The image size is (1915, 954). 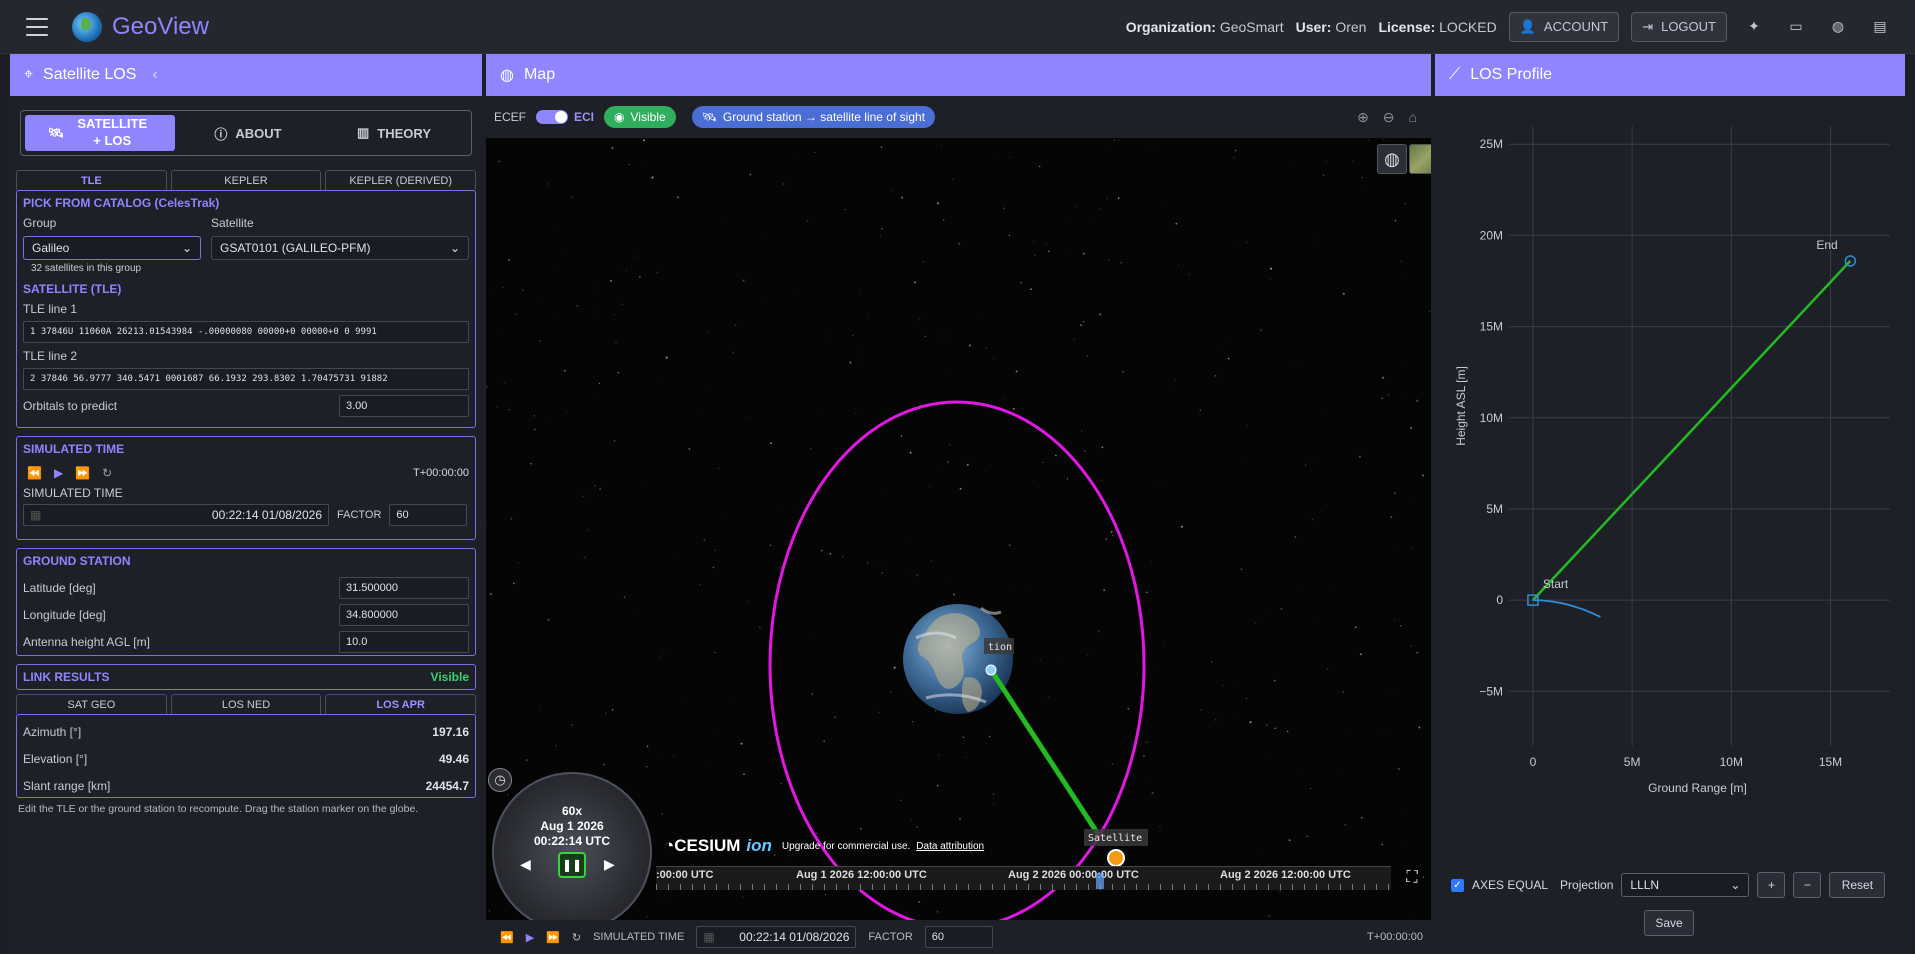 What do you see at coordinates (1100, 881) in the screenshot?
I see `timeline-needle` at bounding box center [1100, 881].